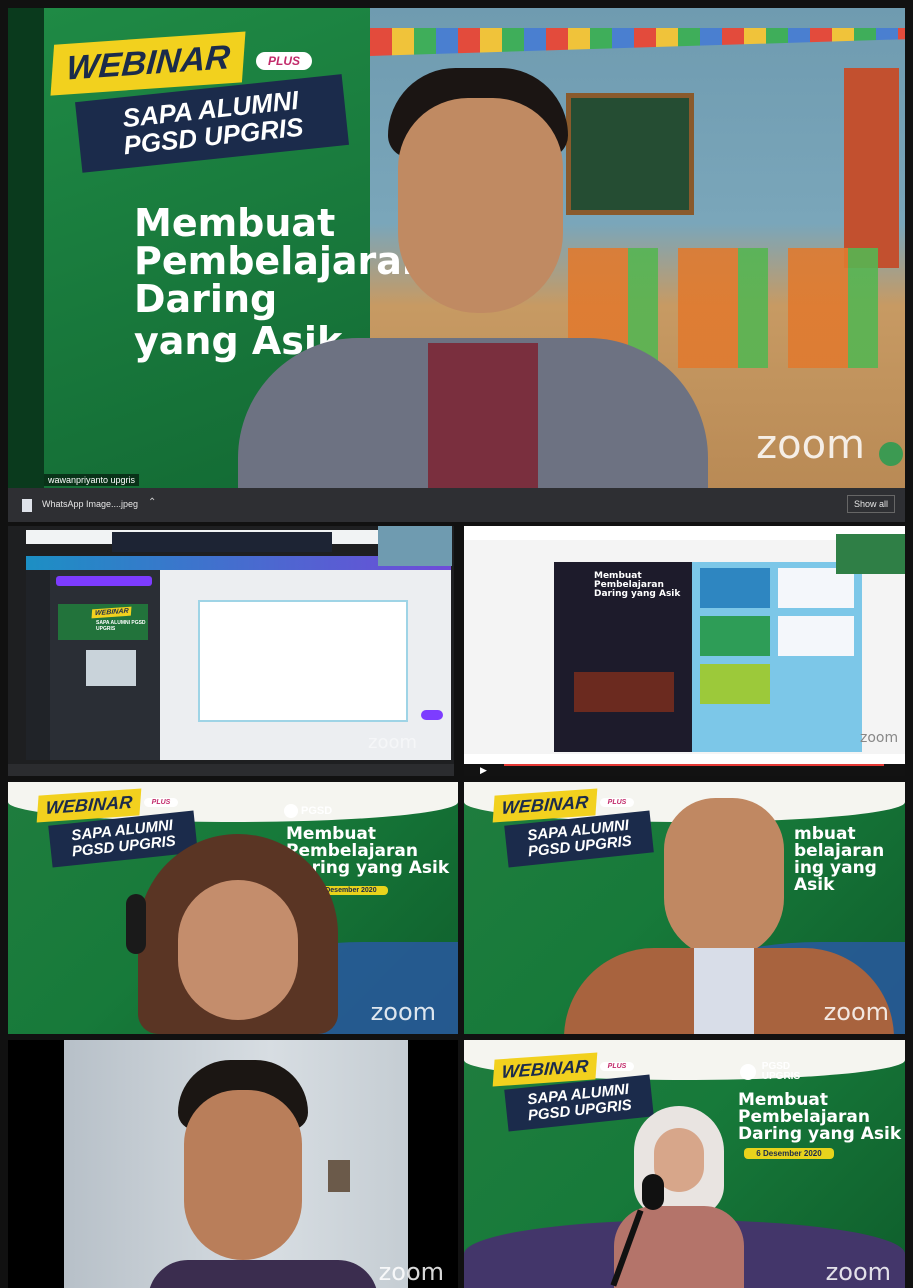 This screenshot has height=1288, width=913. I want to click on zoom-logo-icon, so click(891, 454).